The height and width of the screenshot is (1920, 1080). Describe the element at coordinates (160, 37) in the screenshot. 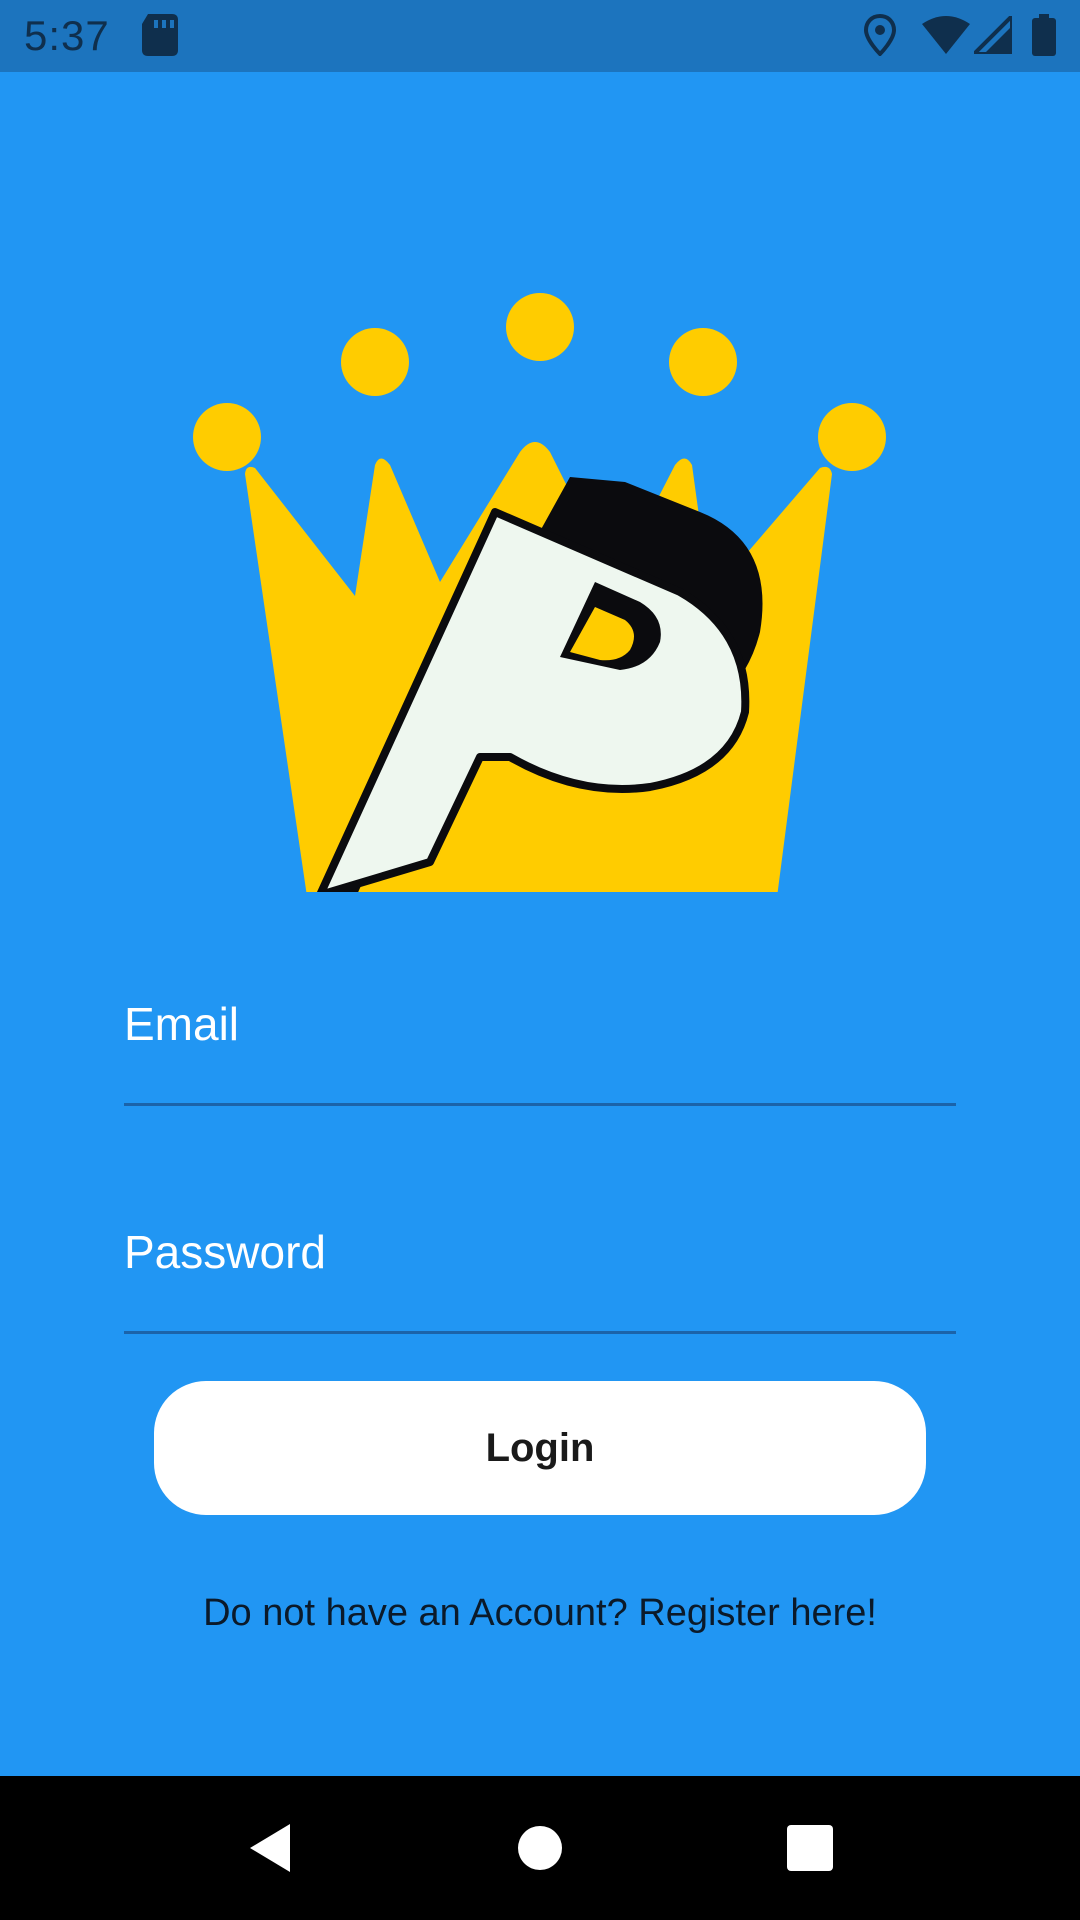

I see `sd-card-icon` at that location.